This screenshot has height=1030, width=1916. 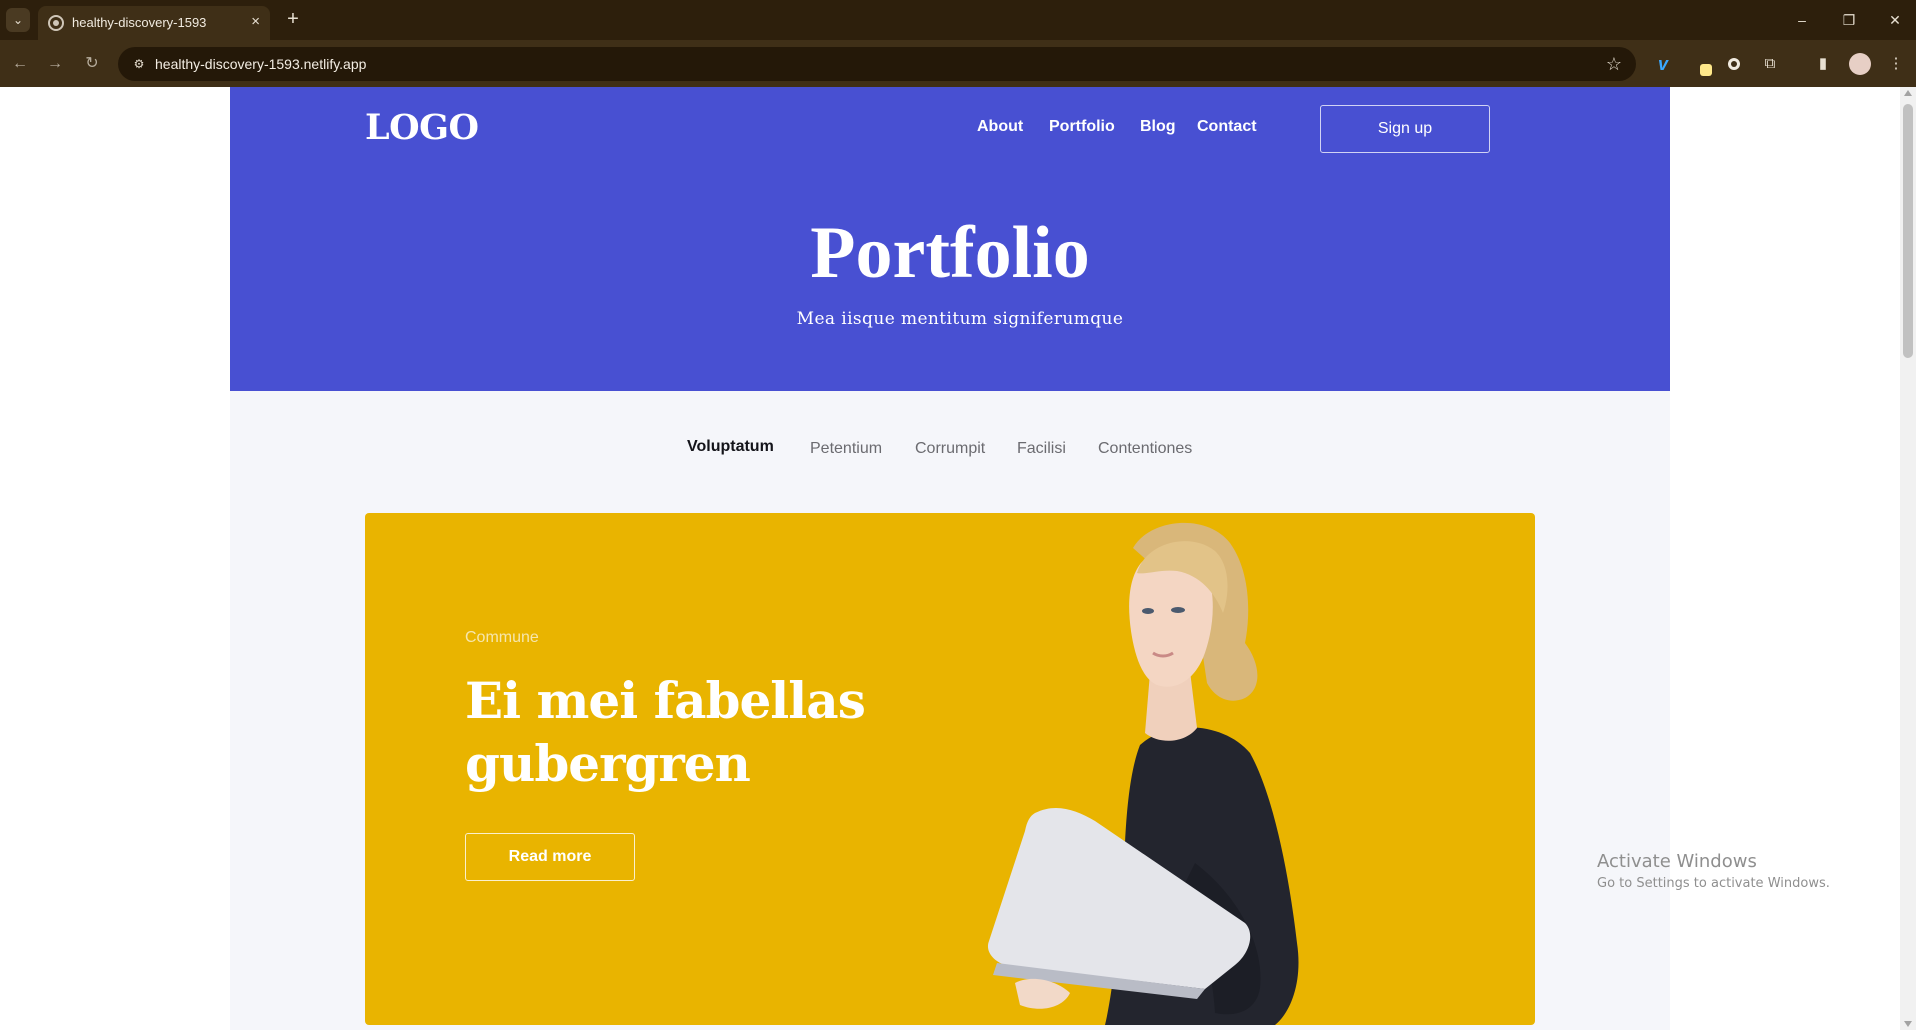 What do you see at coordinates (877, 64) in the screenshot?
I see `address-bar: ⚙ healthy-discovery-1593.netlify.app ☆` at bounding box center [877, 64].